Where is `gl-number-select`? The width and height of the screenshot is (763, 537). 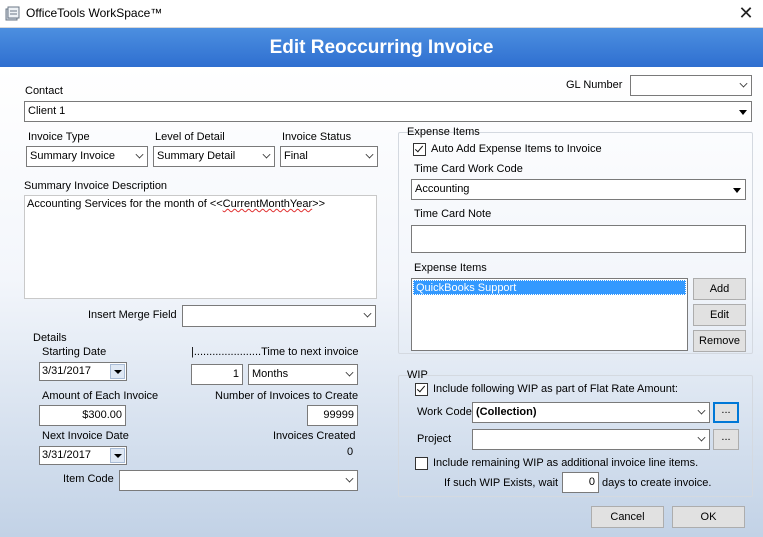 gl-number-select is located at coordinates (691, 85).